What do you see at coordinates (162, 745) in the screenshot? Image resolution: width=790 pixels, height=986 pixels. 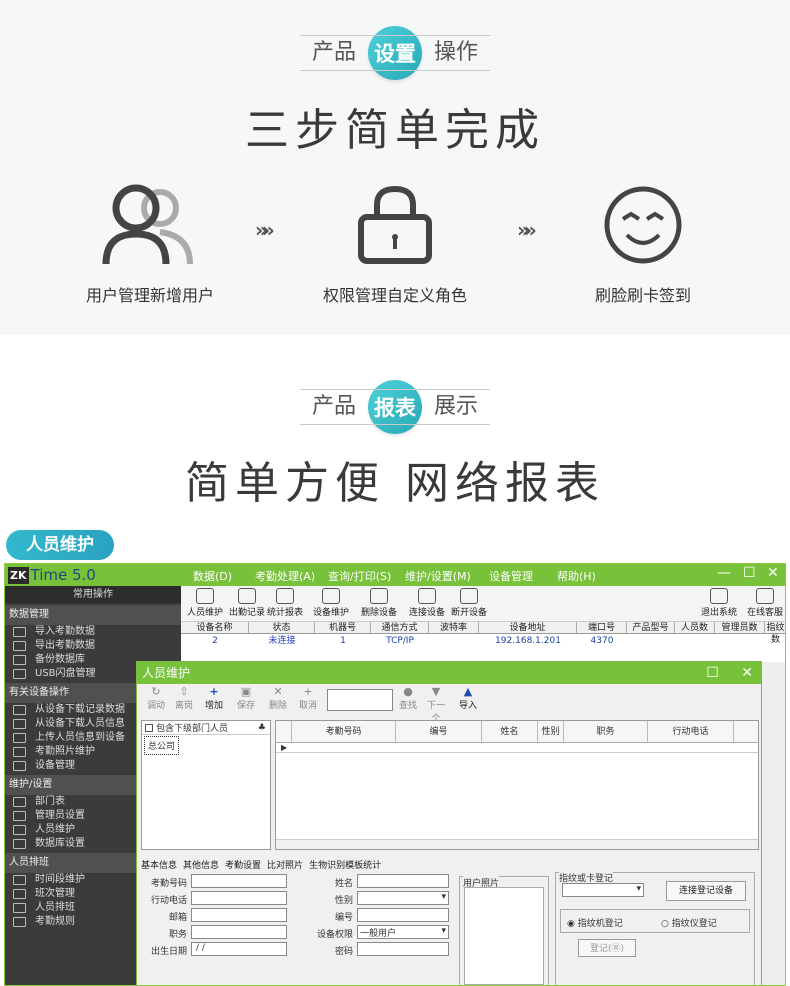 I see `tree-root: 总公司` at bounding box center [162, 745].